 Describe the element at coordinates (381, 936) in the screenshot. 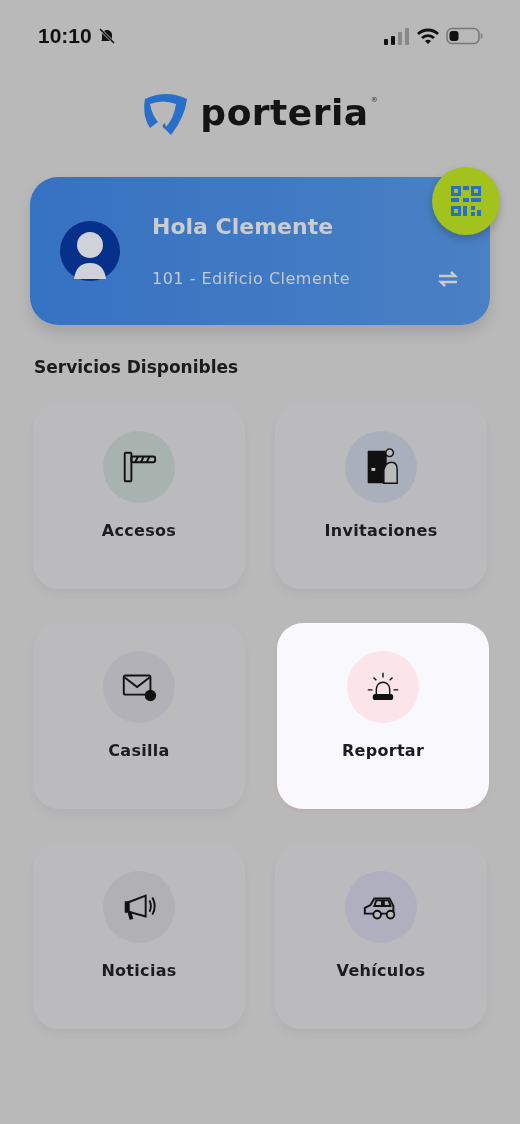

I see `service-card: Vehículos` at that location.